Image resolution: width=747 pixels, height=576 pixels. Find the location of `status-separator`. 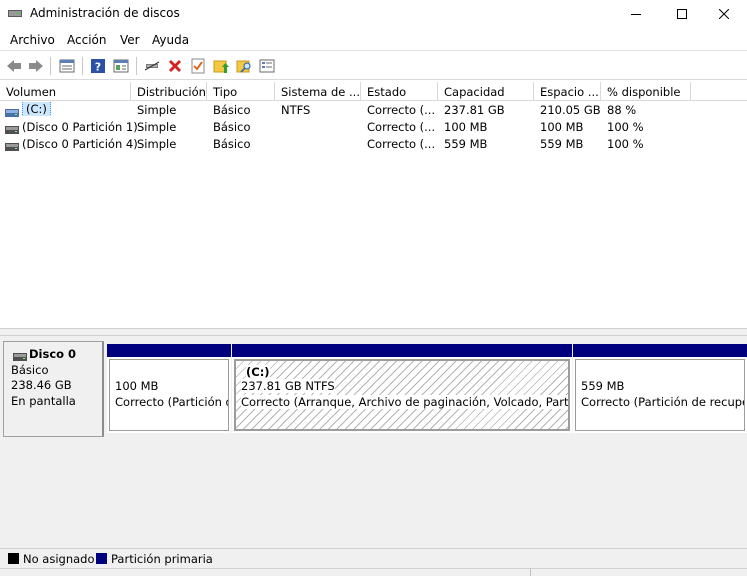

status-separator is located at coordinates (530, 572).